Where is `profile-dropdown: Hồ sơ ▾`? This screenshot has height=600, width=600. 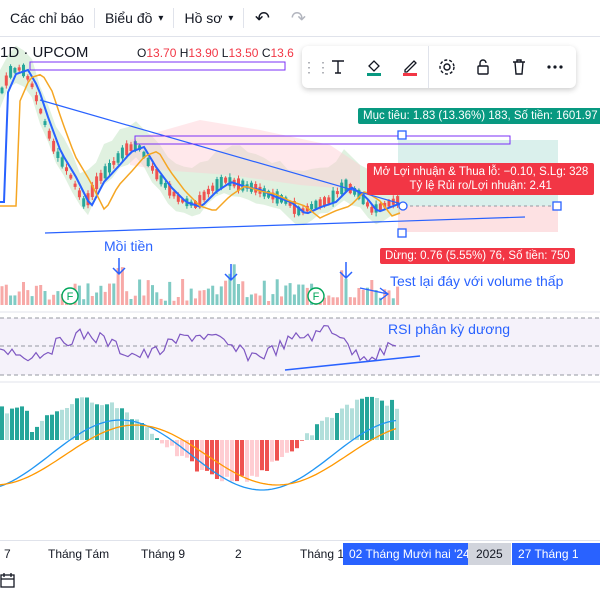
profile-dropdown: Hồ sơ ▾ is located at coordinates (208, 18).